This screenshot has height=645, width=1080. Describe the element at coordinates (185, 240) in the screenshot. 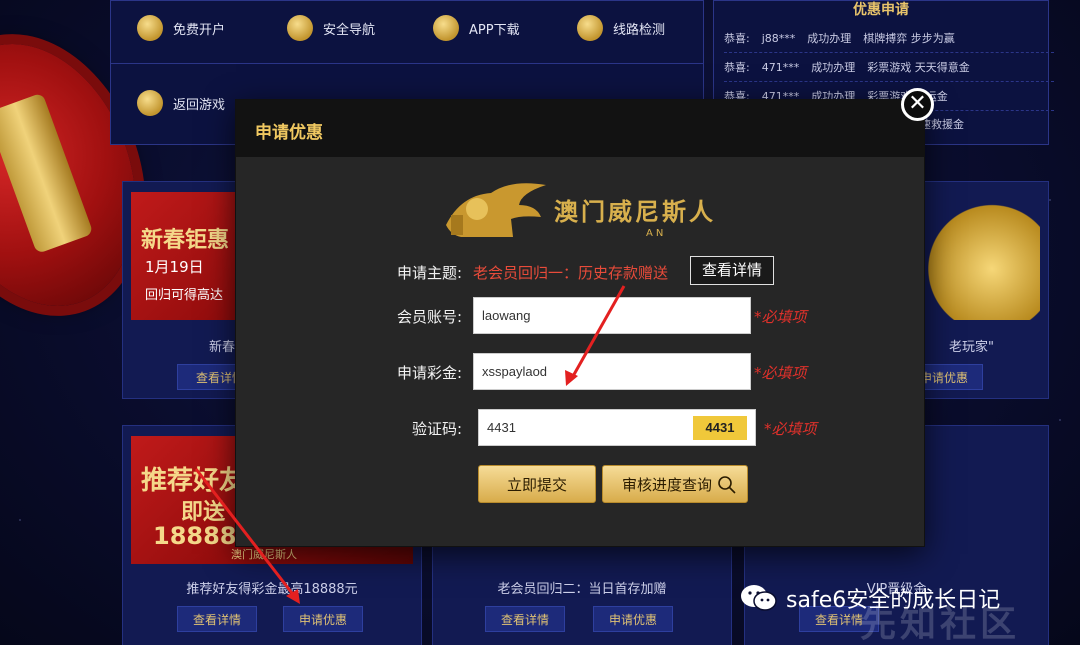

I see `banner-headline: 新春钜惠` at that location.